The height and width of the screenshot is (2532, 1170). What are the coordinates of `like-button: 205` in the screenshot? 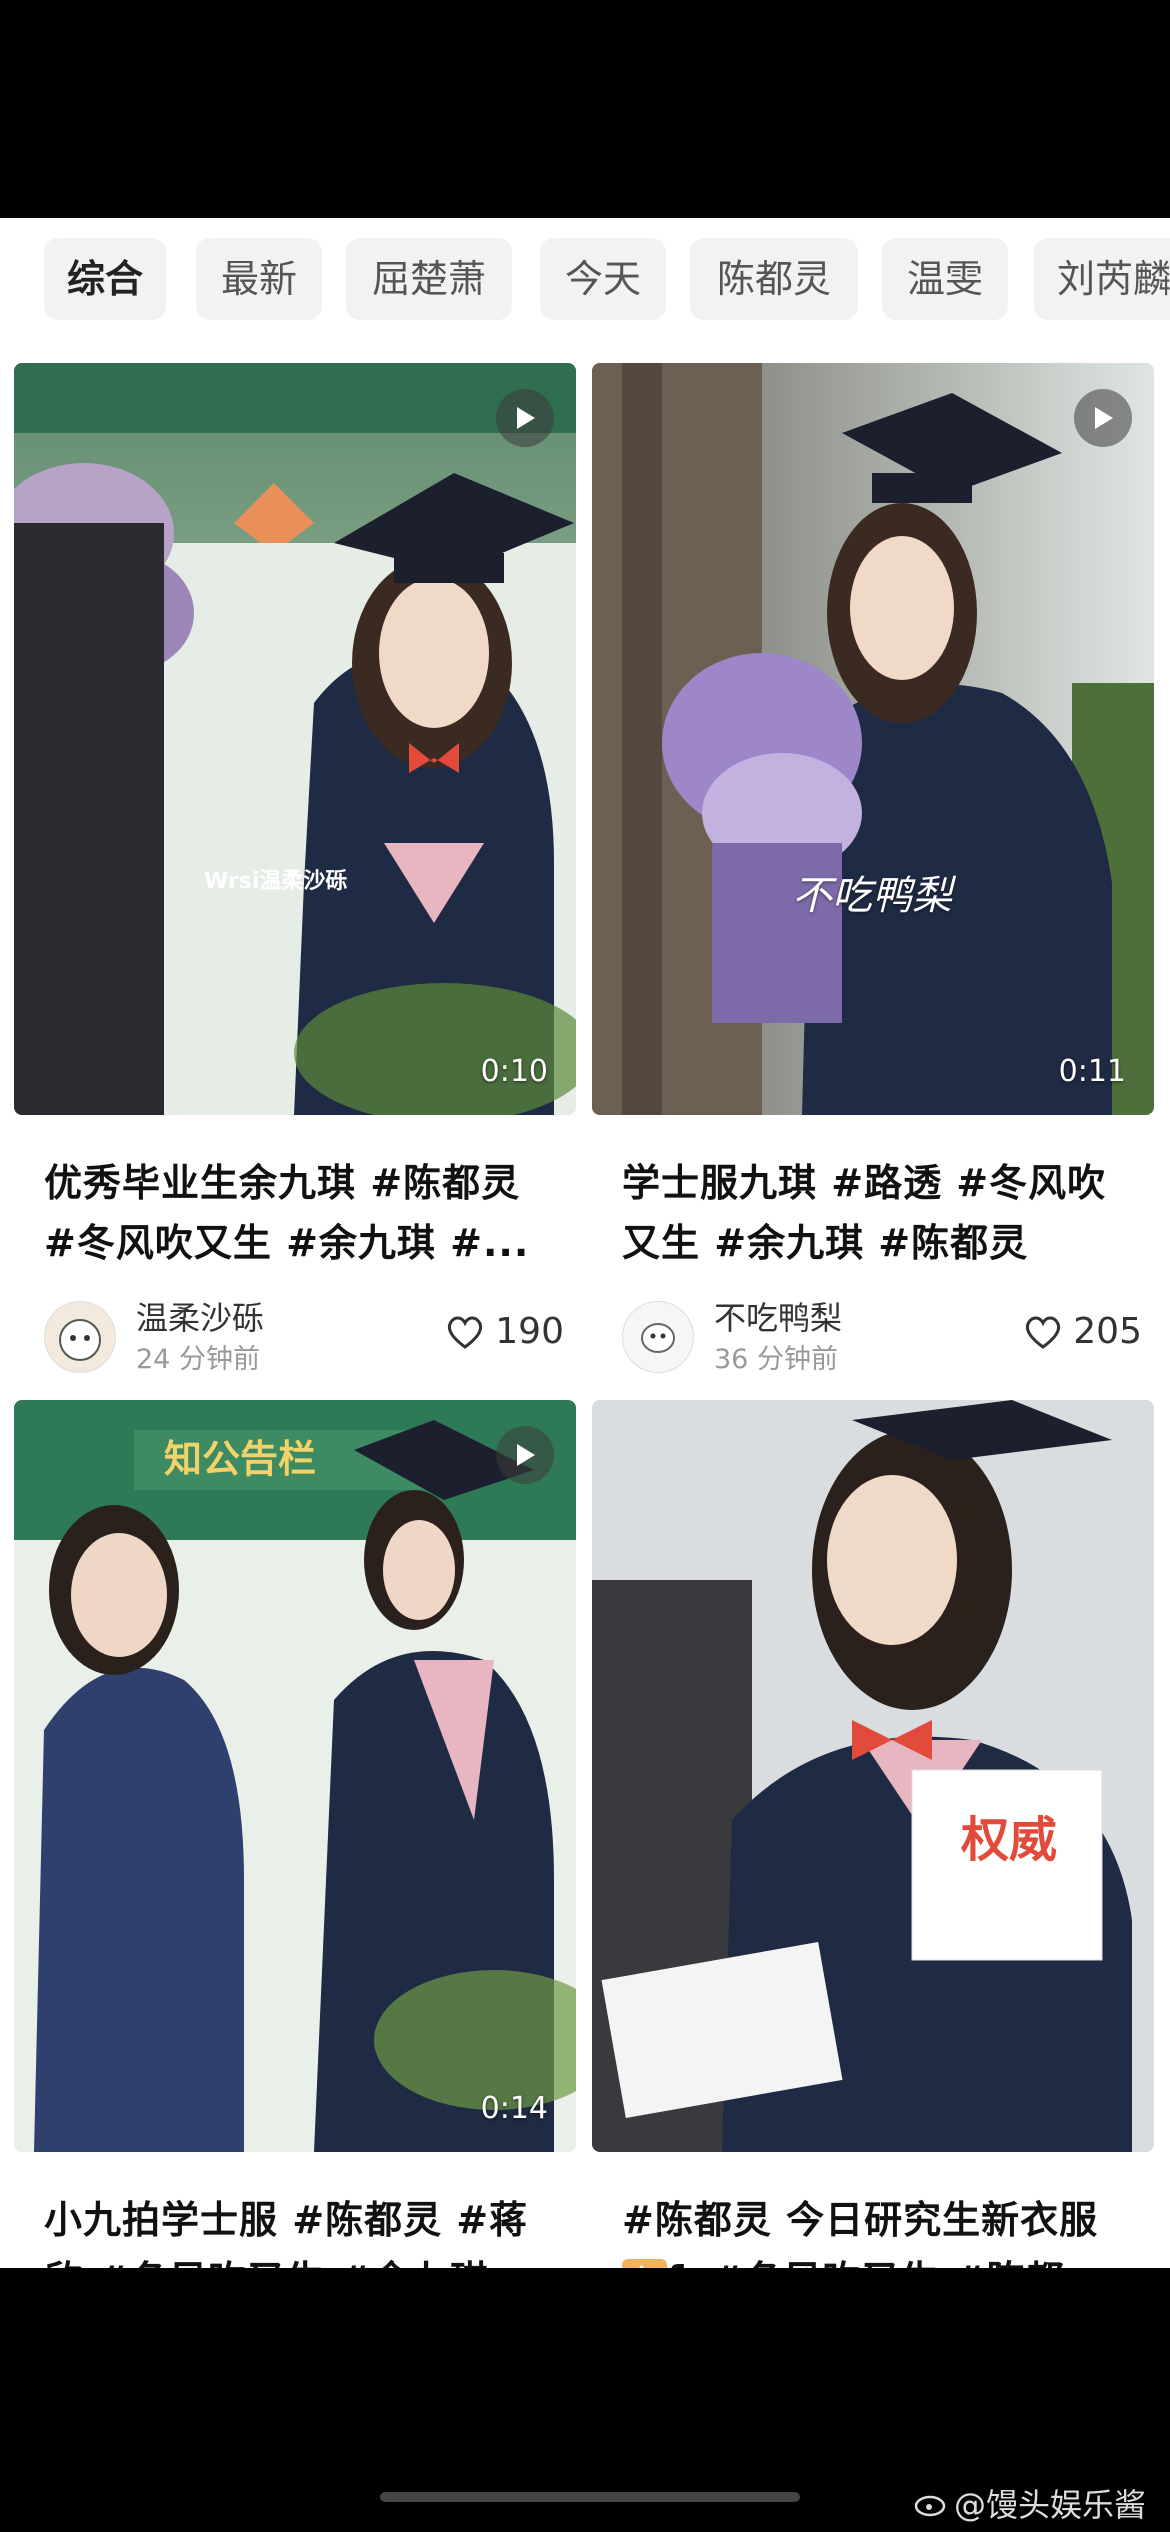 It's located at (1082, 1331).